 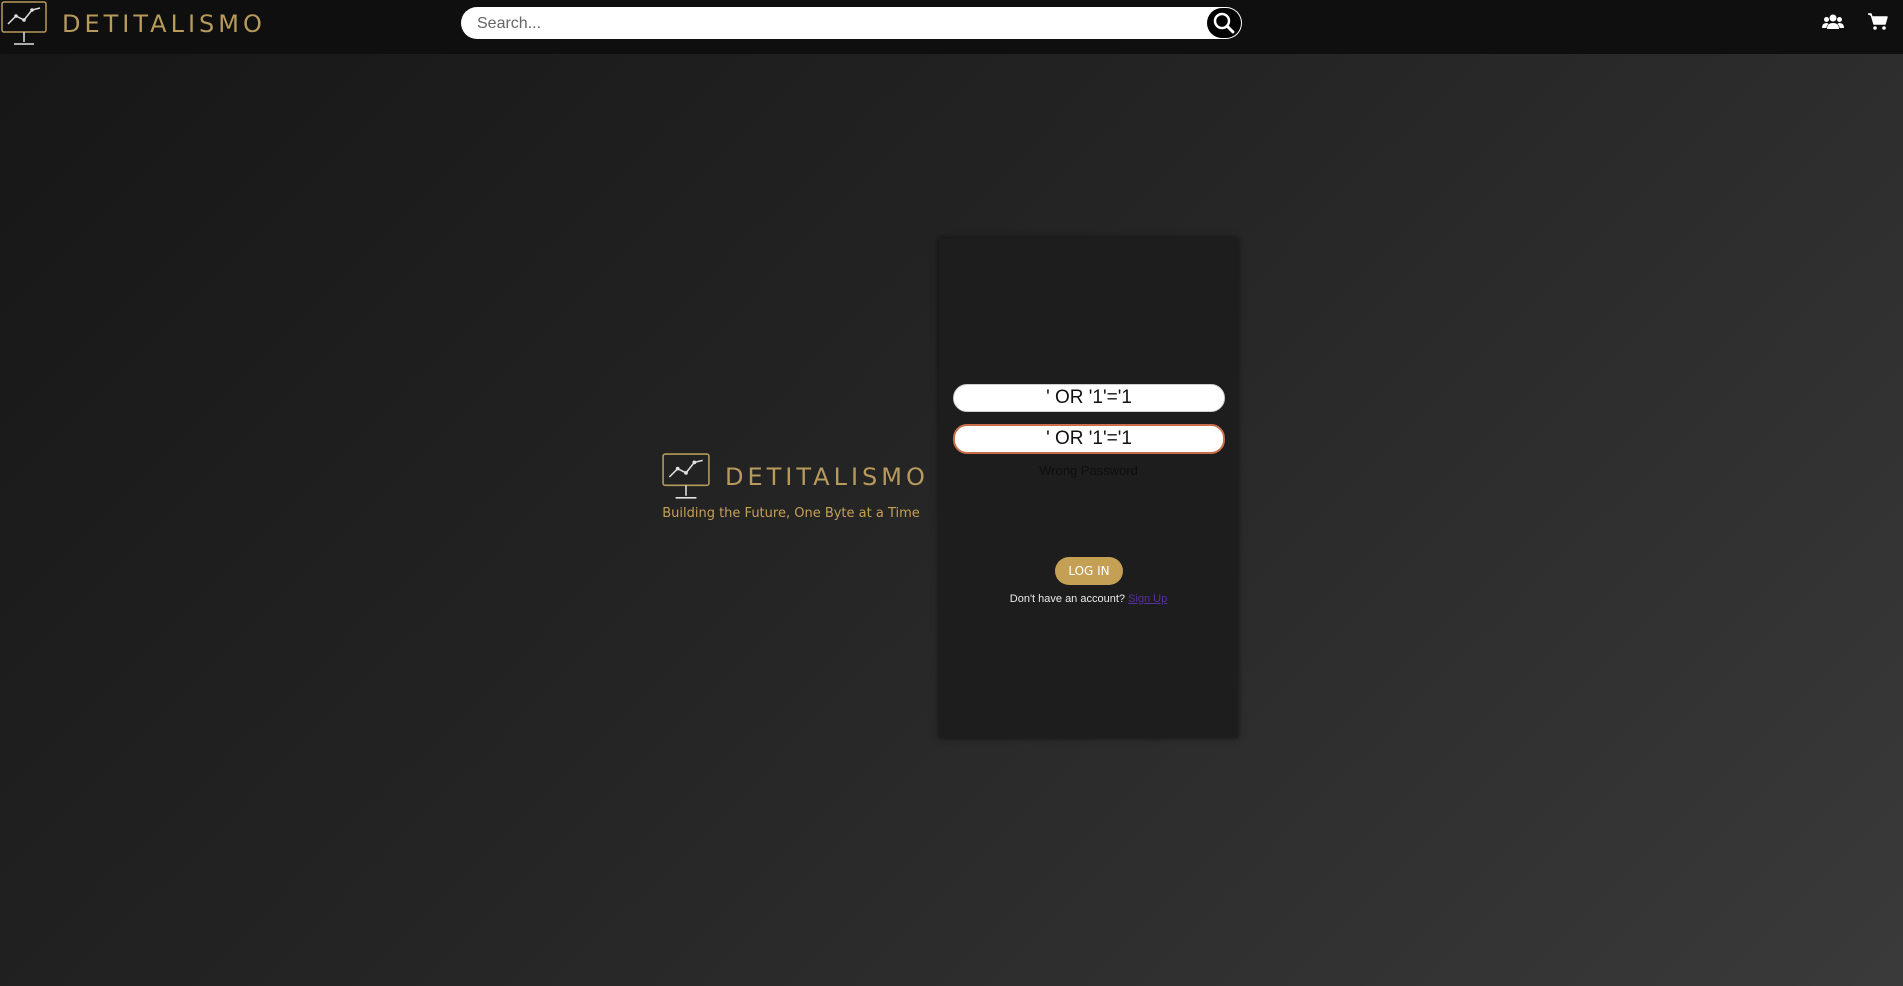 What do you see at coordinates (827, 477) in the screenshot?
I see `hero-brand-name: DETITALISMO` at bounding box center [827, 477].